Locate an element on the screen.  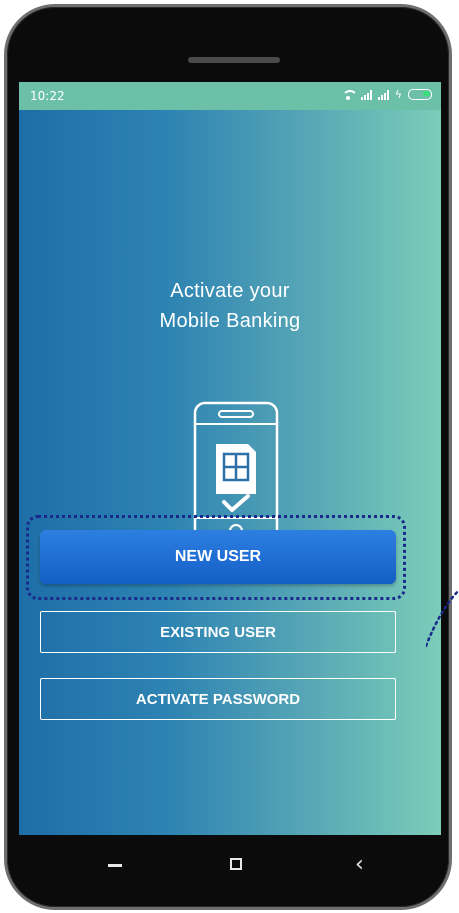
new-user-button: NEW USER is located at coordinates (218, 557).